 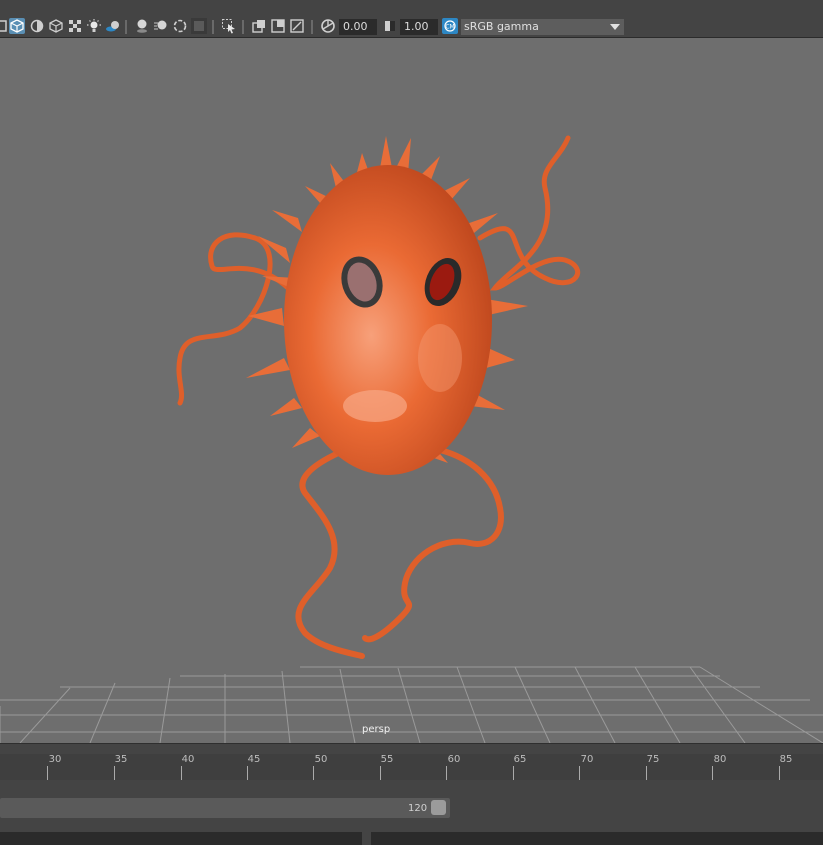 What do you see at coordinates (121, 759) in the screenshot?
I see `time-tick-label: 35` at bounding box center [121, 759].